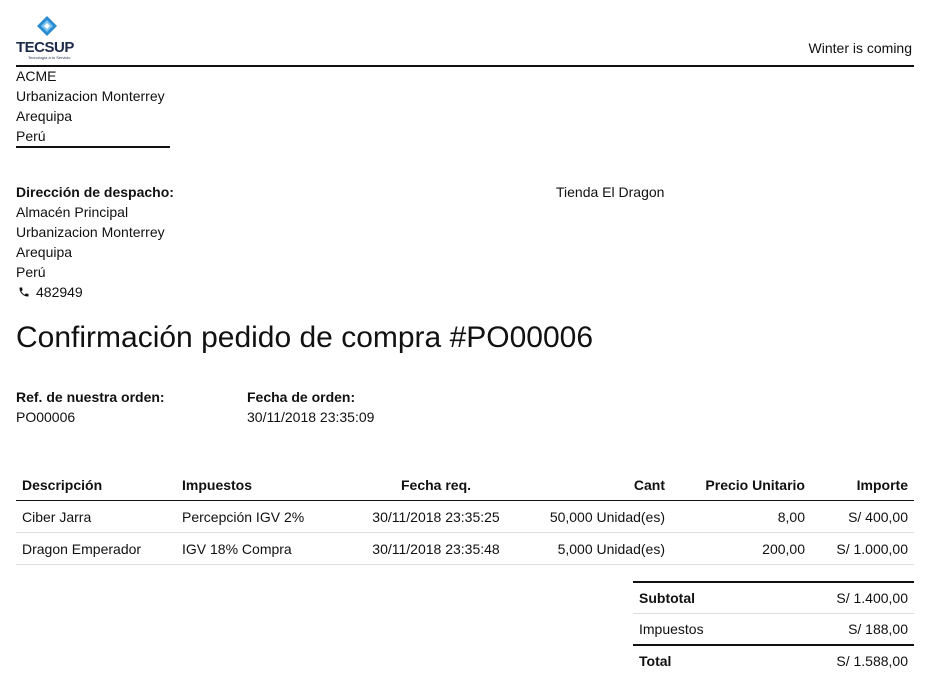 The image size is (931, 692). Describe the element at coordinates (610, 192) in the screenshot. I see `vendor-name: Tienda El Dragon` at that location.